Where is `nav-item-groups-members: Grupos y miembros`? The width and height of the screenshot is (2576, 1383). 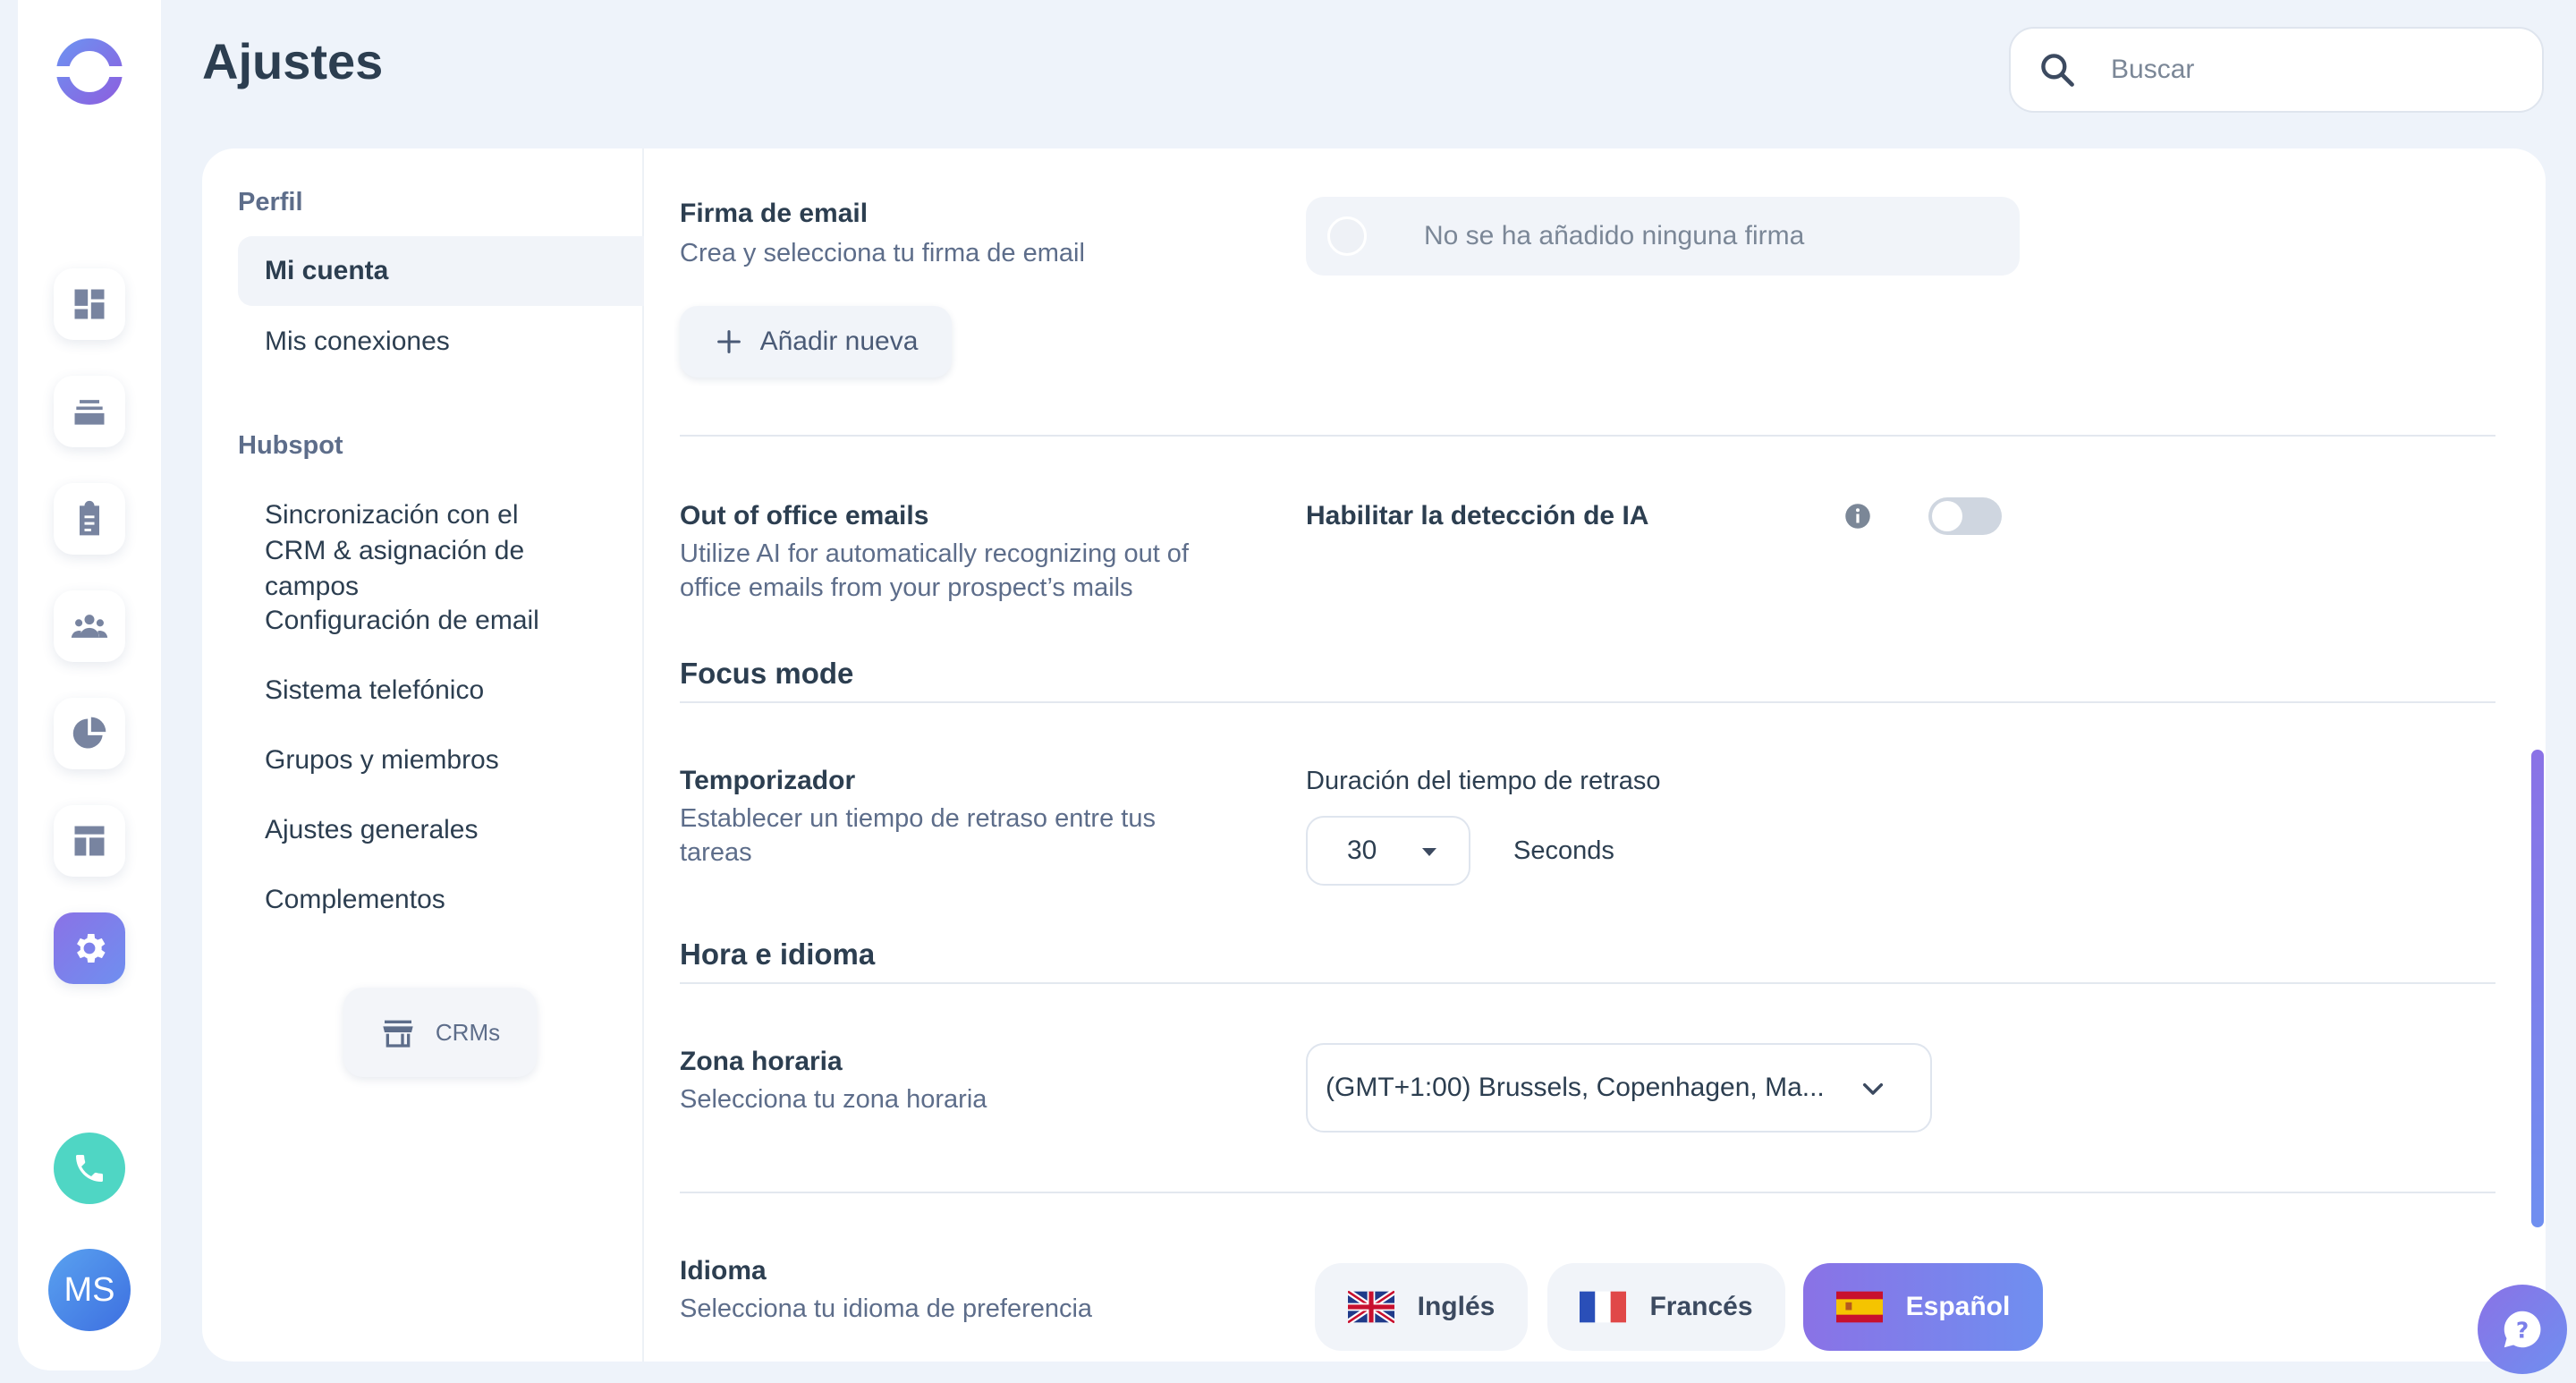
nav-item-groups-members: Grupos y miembros is located at coordinates (441, 760).